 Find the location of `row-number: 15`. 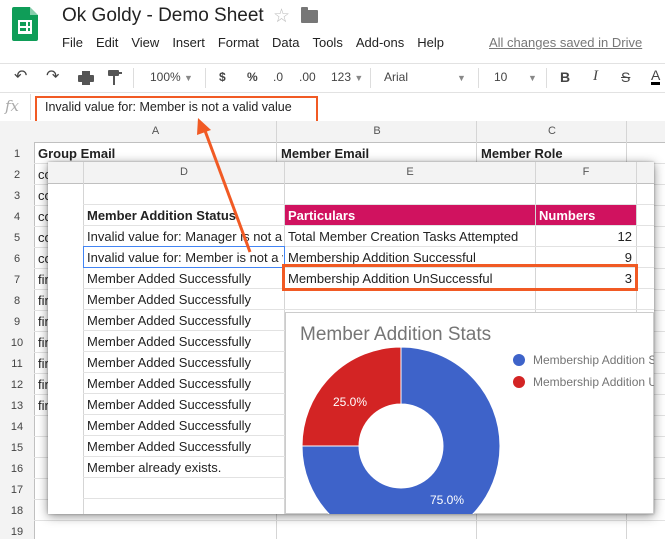

row-number: 15 is located at coordinates (17, 448).